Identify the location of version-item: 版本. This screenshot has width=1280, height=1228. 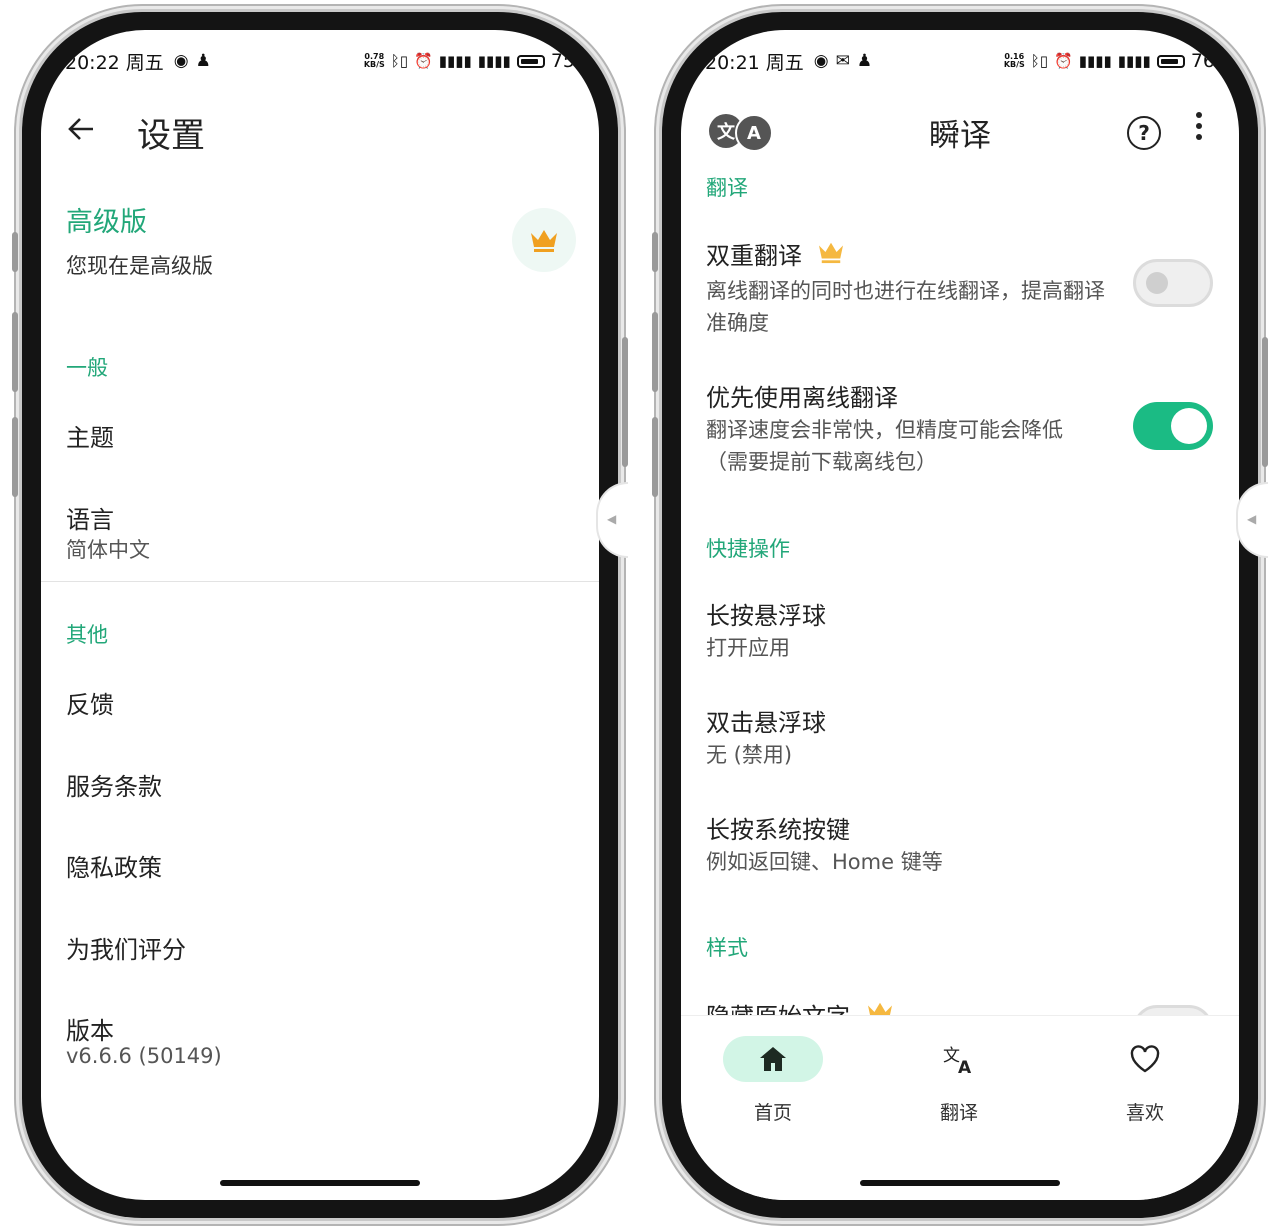
(90, 1028).